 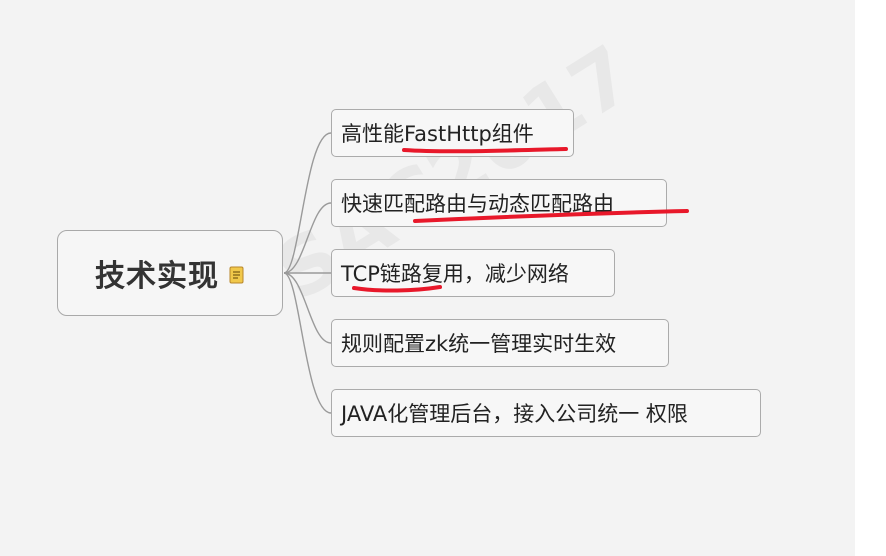 What do you see at coordinates (479, 344) in the screenshot?
I see `branch-label: 规则配置zk统一管理实时生效` at bounding box center [479, 344].